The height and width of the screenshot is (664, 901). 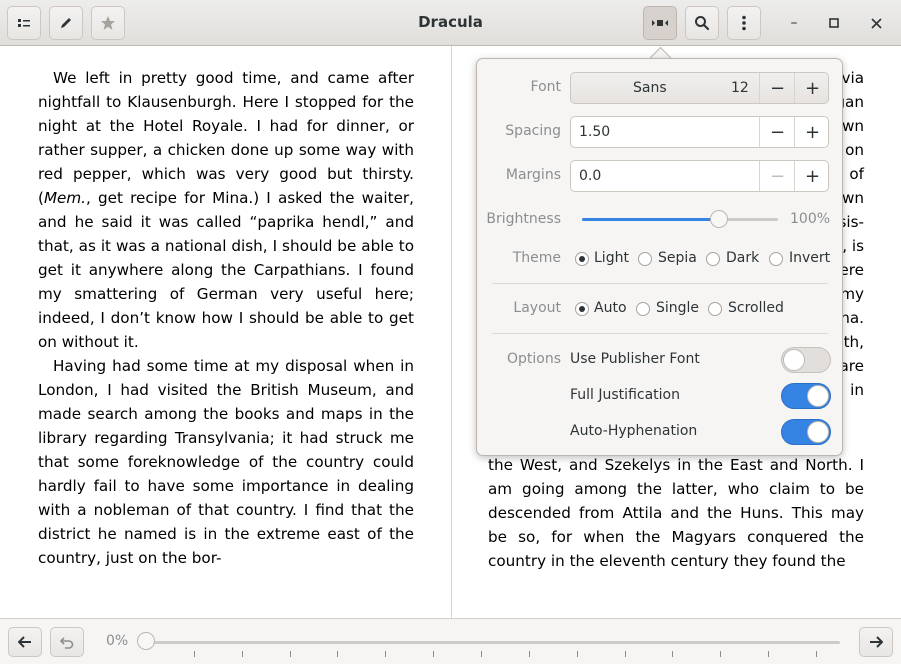 What do you see at coordinates (713, 259) in the screenshot?
I see `theme-dark-radio` at bounding box center [713, 259].